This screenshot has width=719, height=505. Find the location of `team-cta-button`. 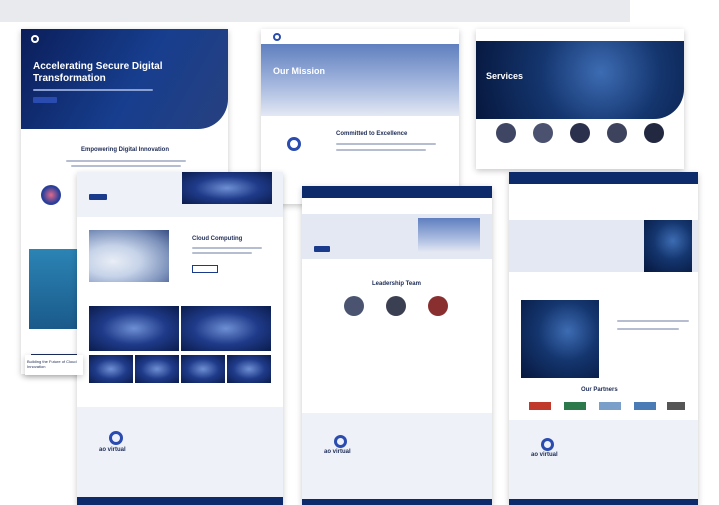

team-cta-button is located at coordinates (322, 249).